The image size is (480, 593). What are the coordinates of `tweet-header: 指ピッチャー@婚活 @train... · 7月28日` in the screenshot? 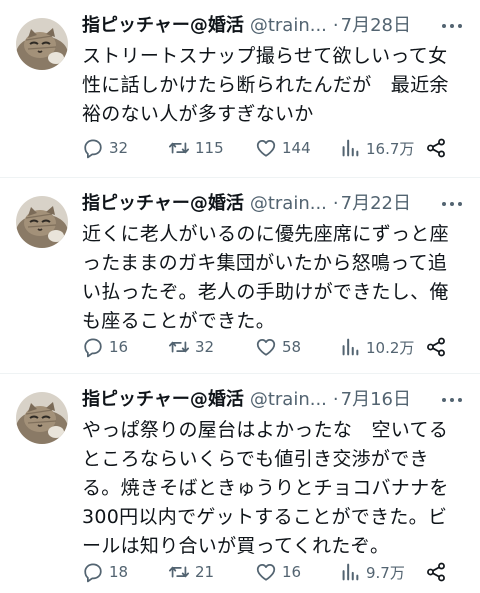 It's located at (275, 26).